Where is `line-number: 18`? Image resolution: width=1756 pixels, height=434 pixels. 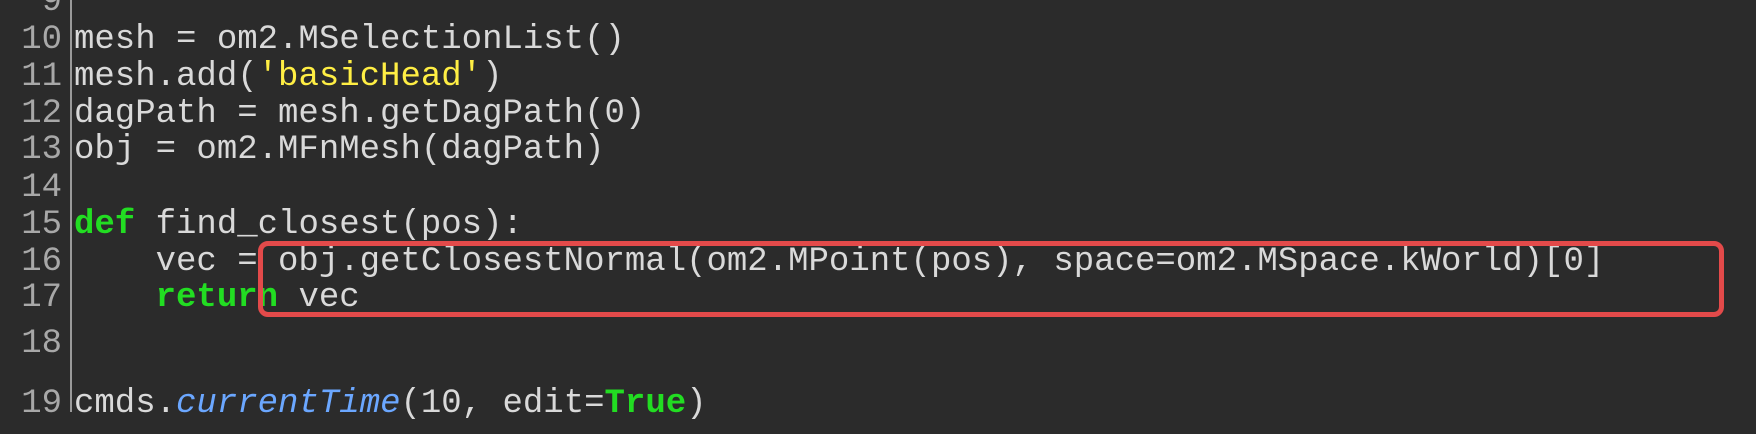 line-number: 18 is located at coordinates (41, 344).